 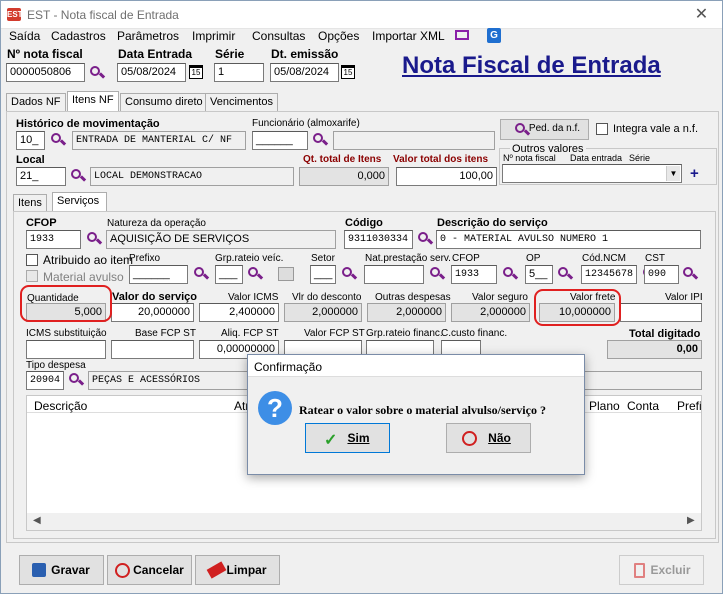 What do you see at coordinates (413, 297) in the screenshot?
I see `outras-despesas-label: Outras despesas` at bounding box center [413, 297].